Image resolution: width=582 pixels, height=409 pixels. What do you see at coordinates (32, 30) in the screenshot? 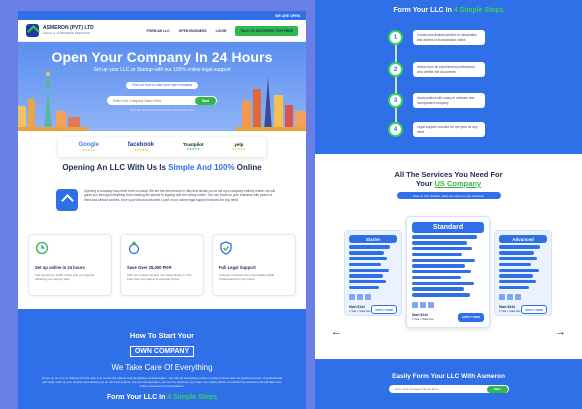
I see `logo-icon` at bounding box center [32, 30].